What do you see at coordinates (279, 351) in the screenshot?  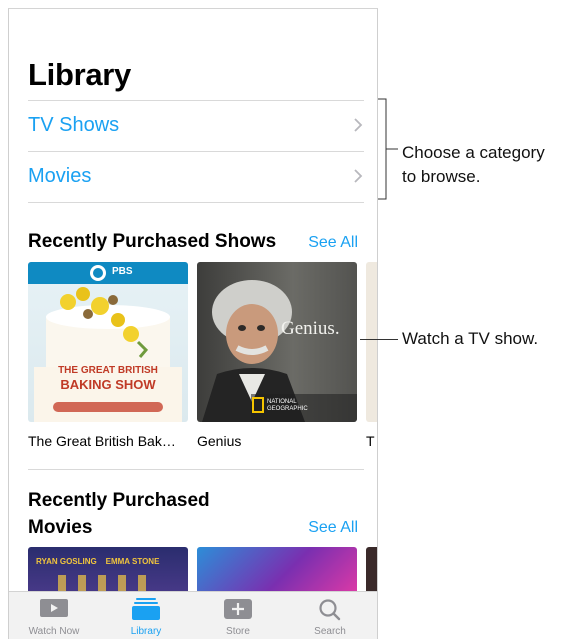 I see `genius-artwork` at bounding box center [279, 351].